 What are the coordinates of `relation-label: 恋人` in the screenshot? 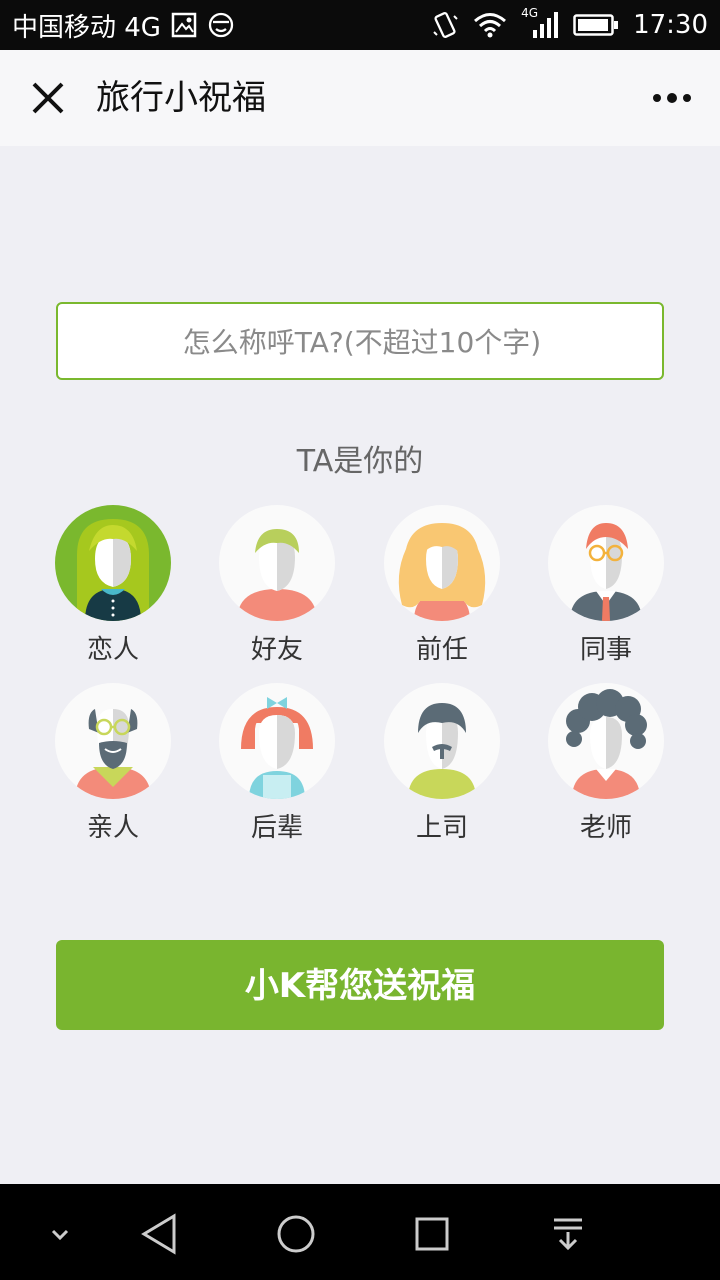 It's located at (112, 650).